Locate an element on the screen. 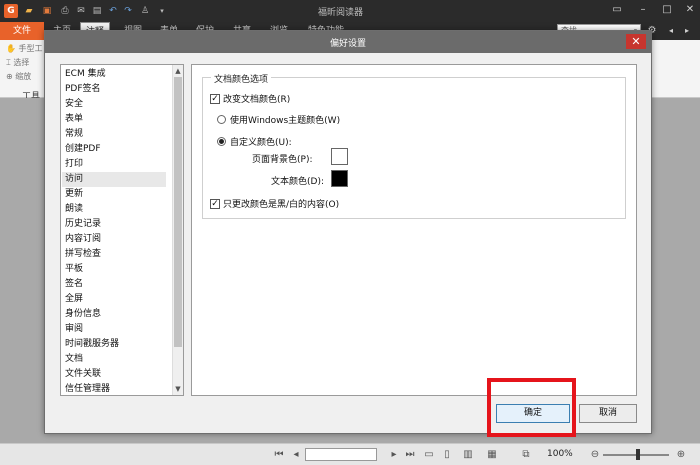  customize-dropdown-icon: ▾ is located at coordinates (162, 11).